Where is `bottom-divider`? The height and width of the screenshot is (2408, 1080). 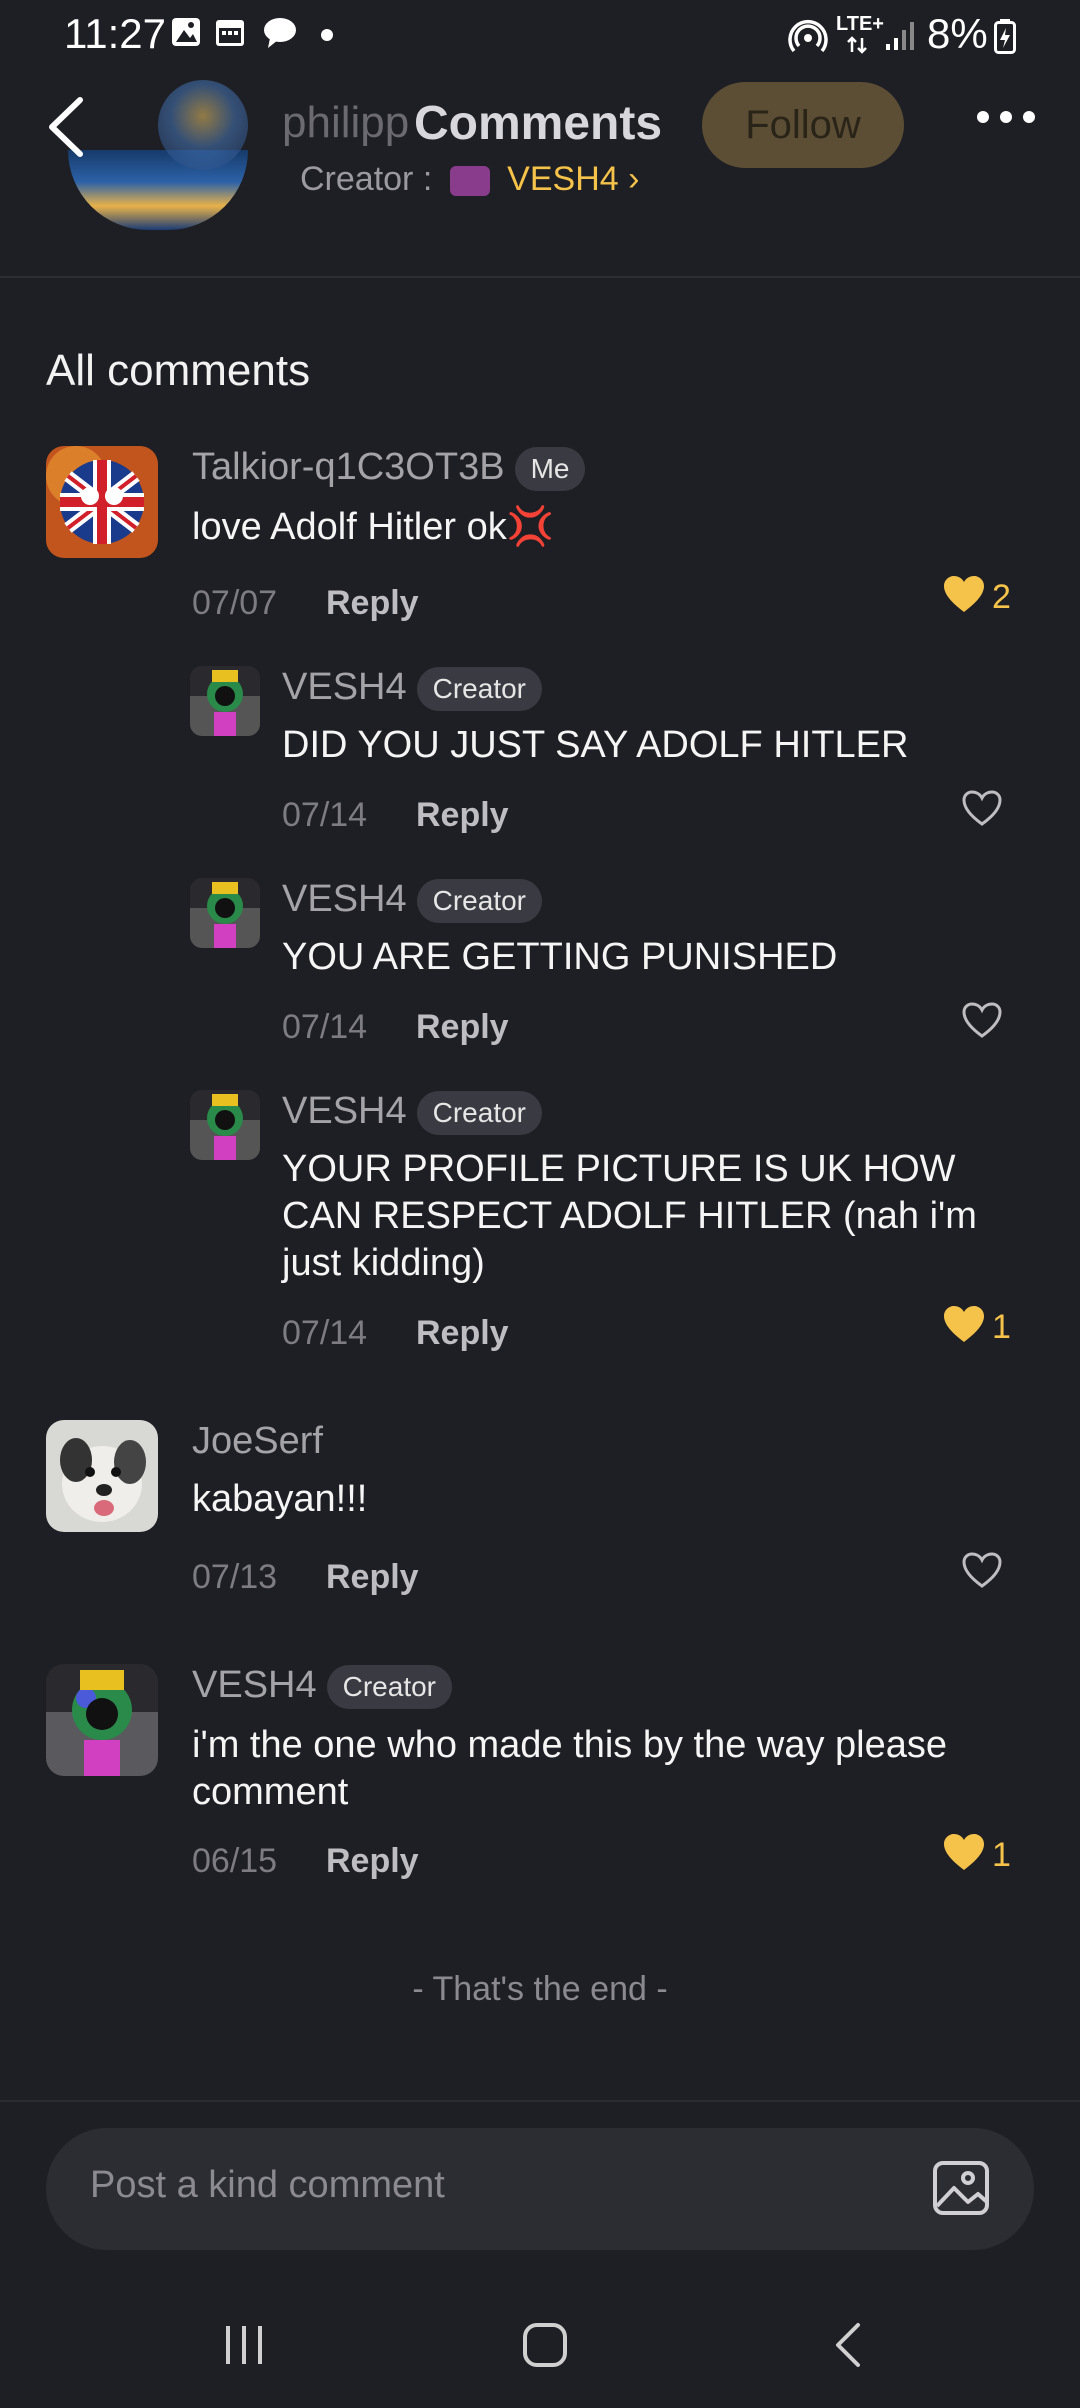
bottom-divider is located at coordinates (540, 2101).